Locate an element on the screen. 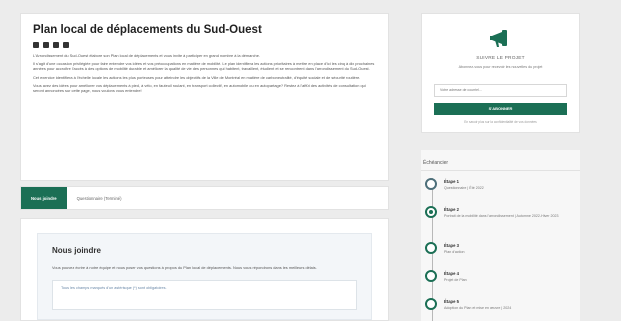  tab-nous-joindre: Nous joindre is located at coordinates (44, 198).